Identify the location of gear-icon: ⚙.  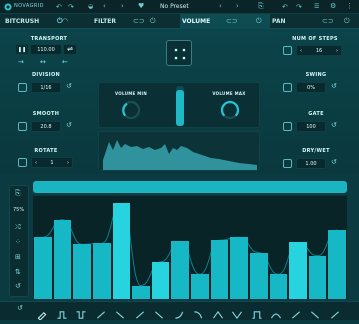
(333, 6).